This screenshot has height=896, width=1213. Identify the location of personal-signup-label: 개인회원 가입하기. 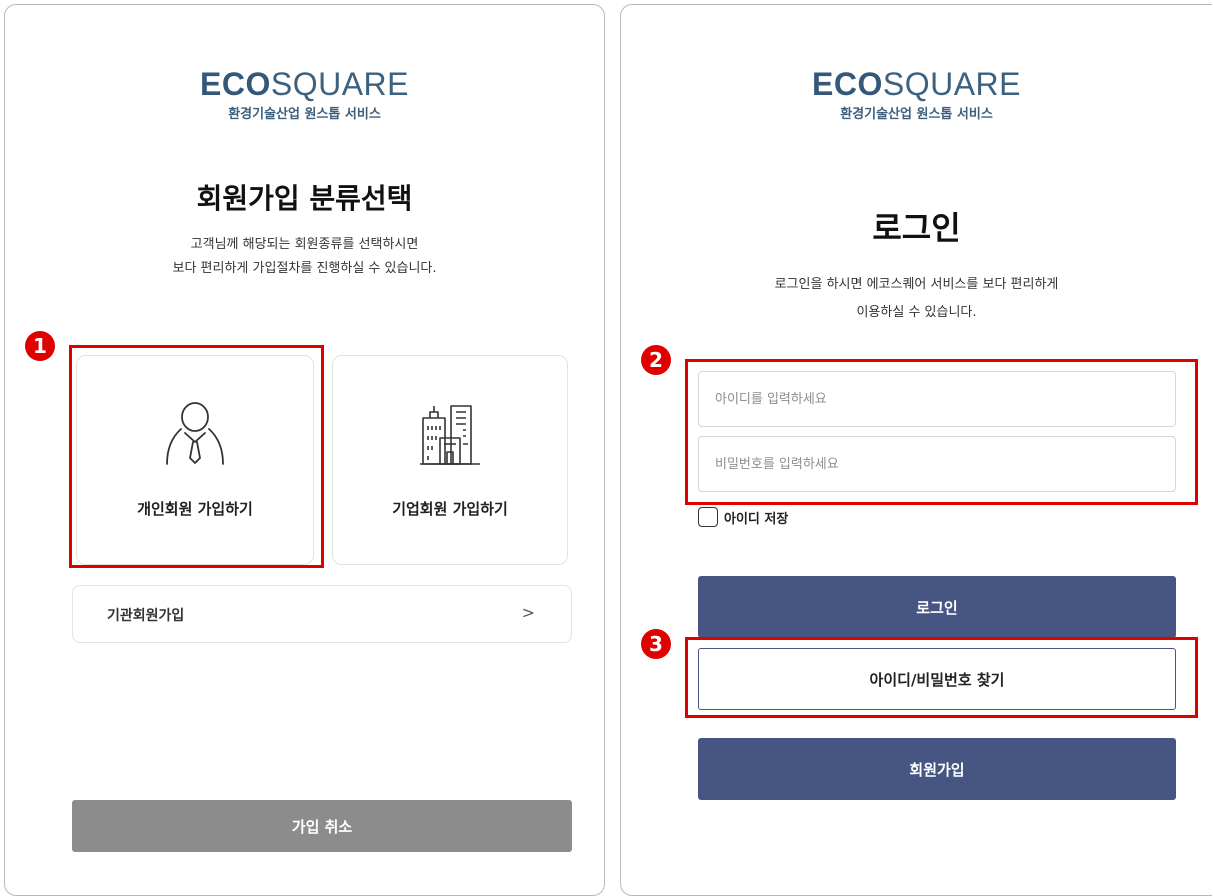
(195, 509).